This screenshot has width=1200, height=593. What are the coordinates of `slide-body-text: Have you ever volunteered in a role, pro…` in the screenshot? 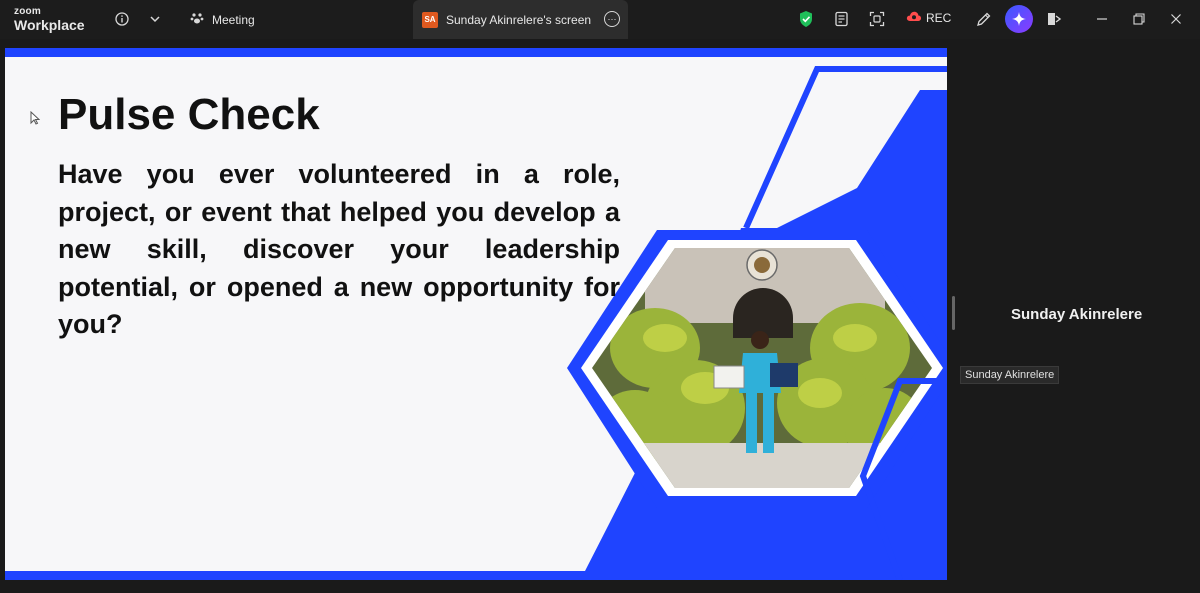 It's located at (339, 249).